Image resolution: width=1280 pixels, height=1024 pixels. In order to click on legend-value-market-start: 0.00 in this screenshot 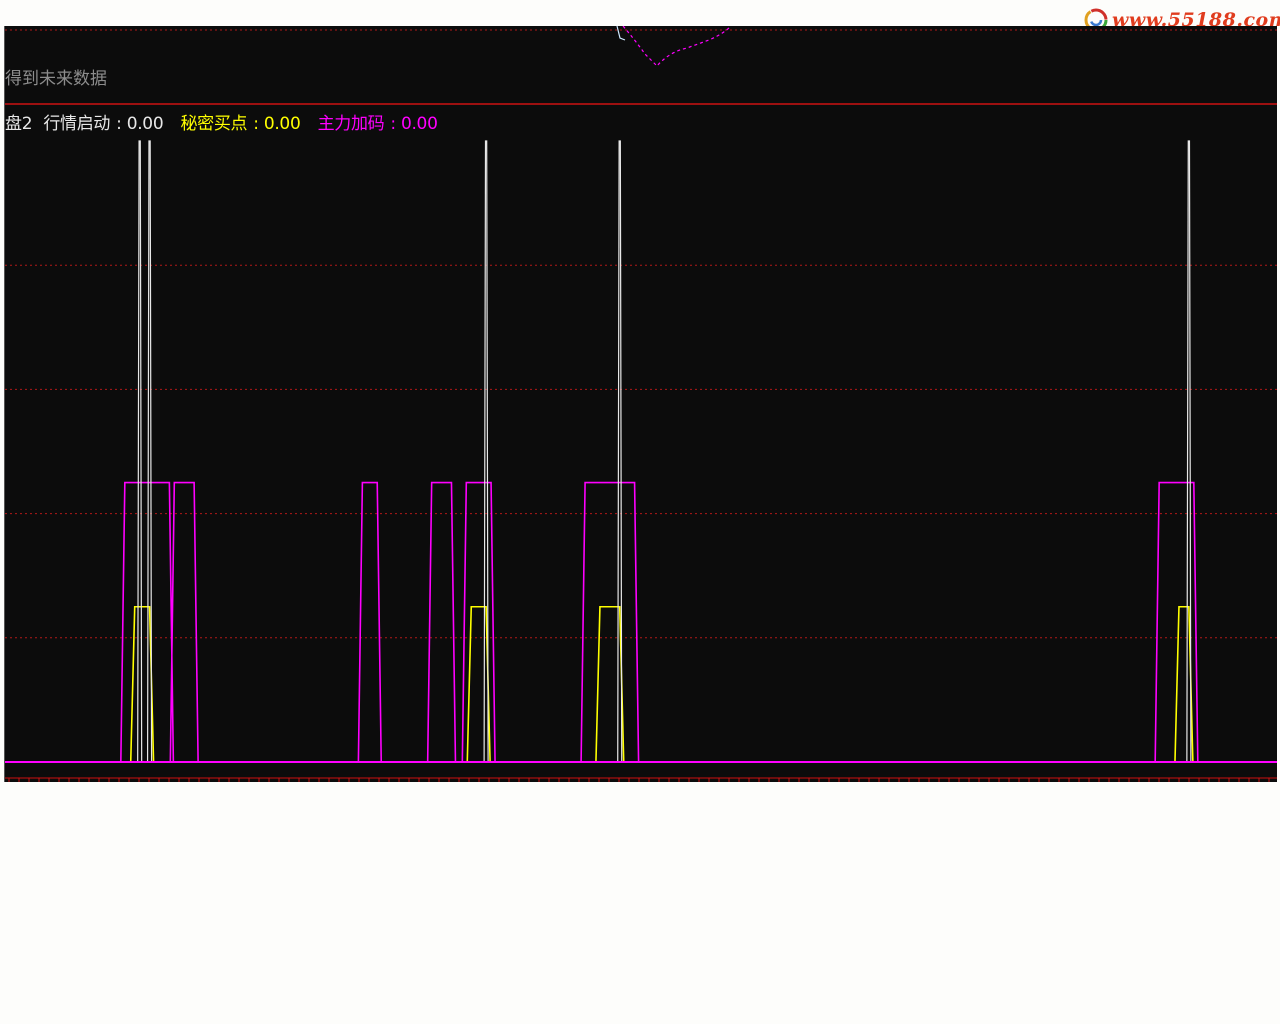, I will do `click(145, 124)`.